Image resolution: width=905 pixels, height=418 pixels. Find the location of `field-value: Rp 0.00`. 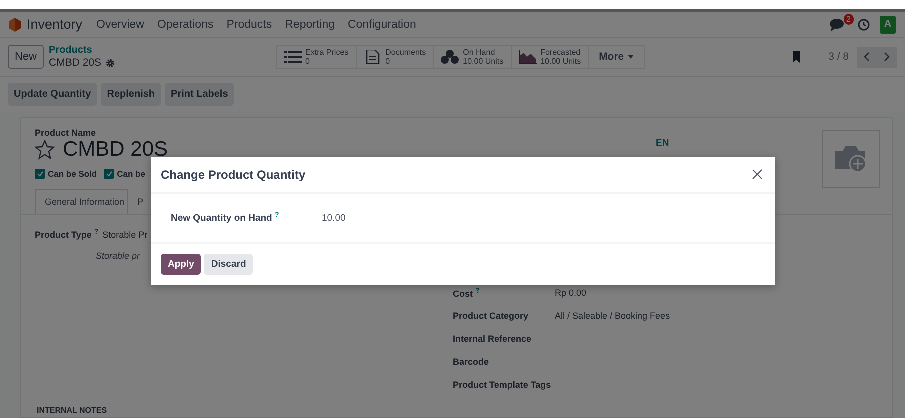

field-value: Rp 0.00 is located at coordinates (571, 293).